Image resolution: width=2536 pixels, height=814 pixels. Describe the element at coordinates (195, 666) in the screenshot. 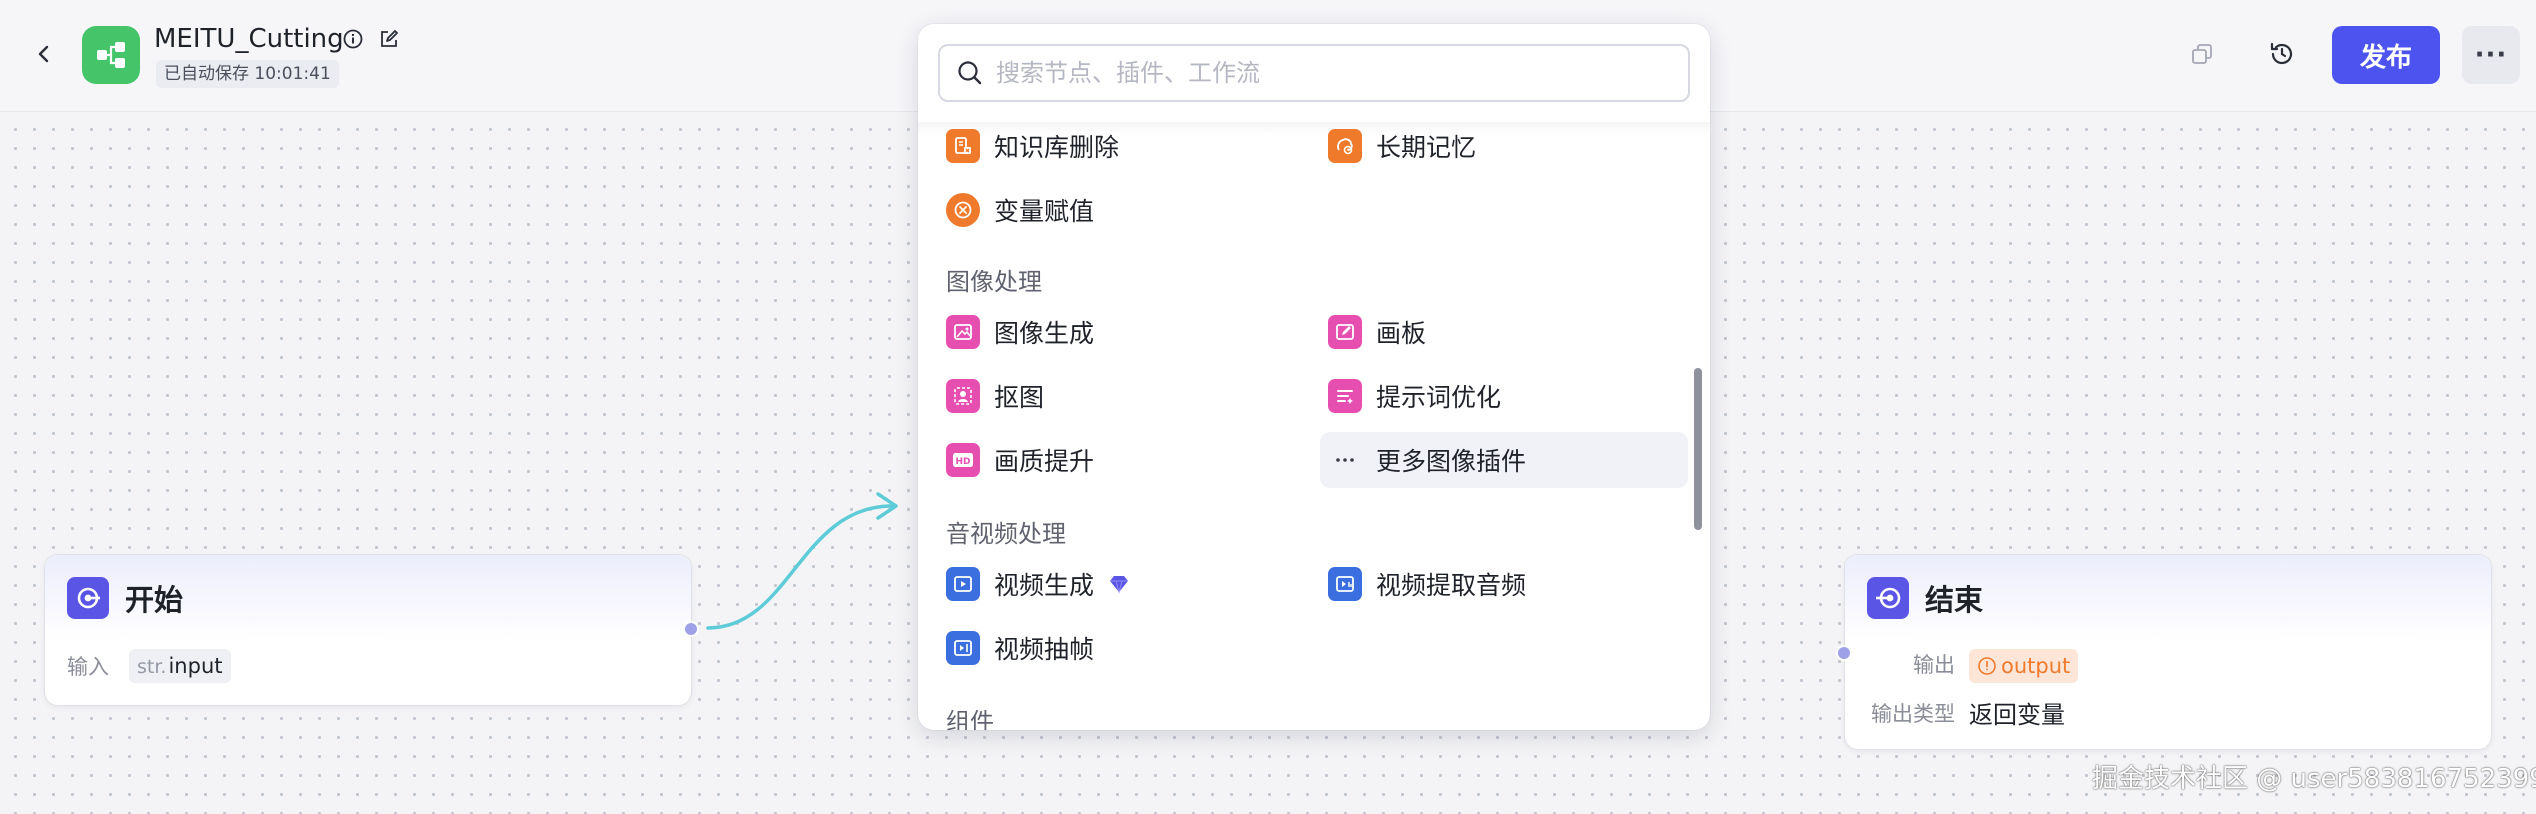

I see `input-name: input` at that location.